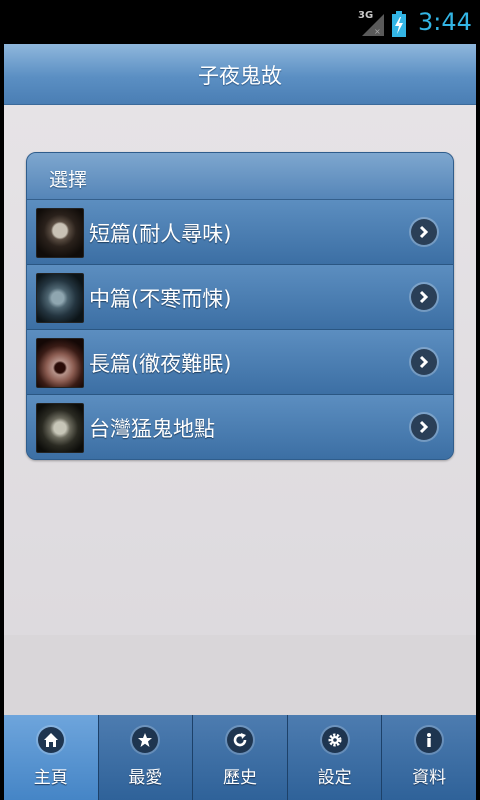 Image resolution: width=480 pixels, height=800 pixels. I want to click on content-lower-area, so click(240, 675).